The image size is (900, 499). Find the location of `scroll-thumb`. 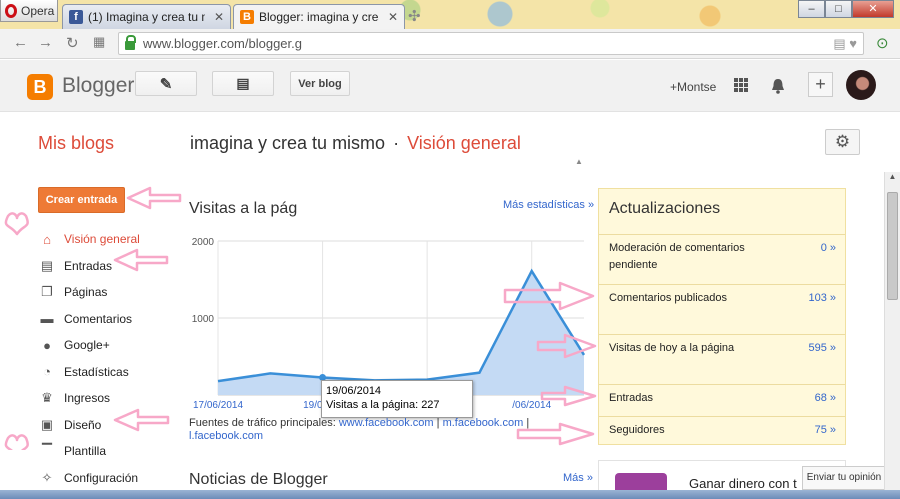

scroll-thumb is located at coordinates (892, 246).